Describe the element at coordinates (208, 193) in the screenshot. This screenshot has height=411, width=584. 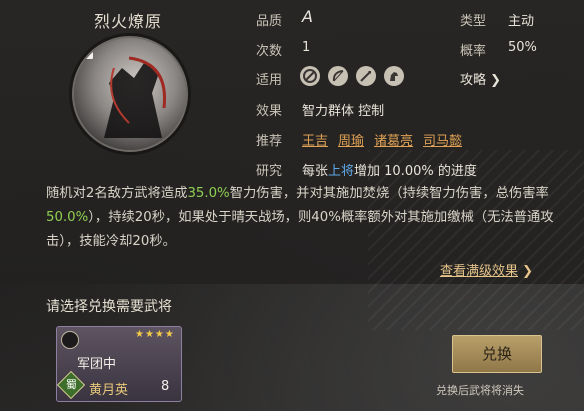
I see `description-value-1: 35.0%` at that location.